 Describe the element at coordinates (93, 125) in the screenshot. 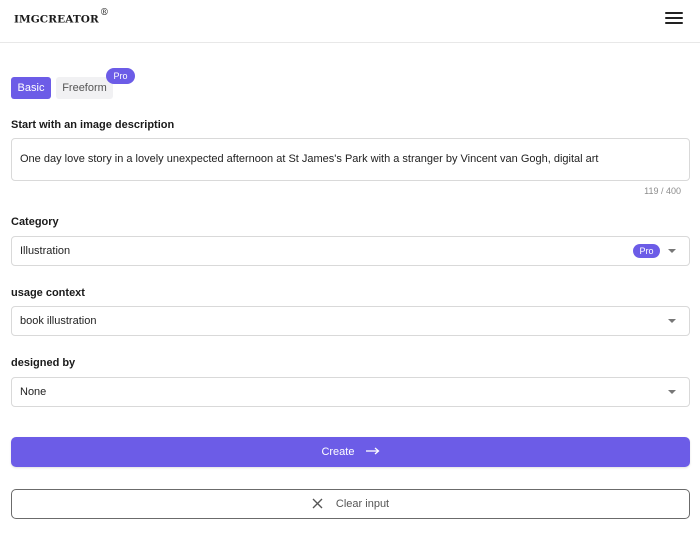

I see `description-label: Start with an image description` at that location.